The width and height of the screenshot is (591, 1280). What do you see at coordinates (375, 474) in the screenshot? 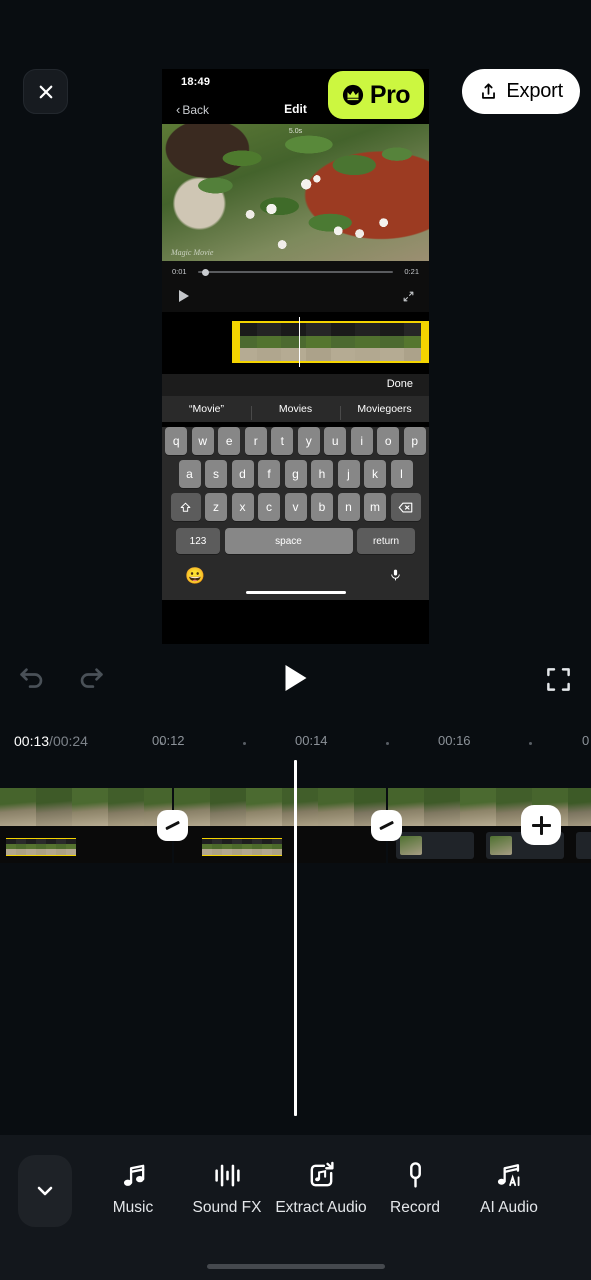
I see `key-k: k` at bounding box center [375, 474].